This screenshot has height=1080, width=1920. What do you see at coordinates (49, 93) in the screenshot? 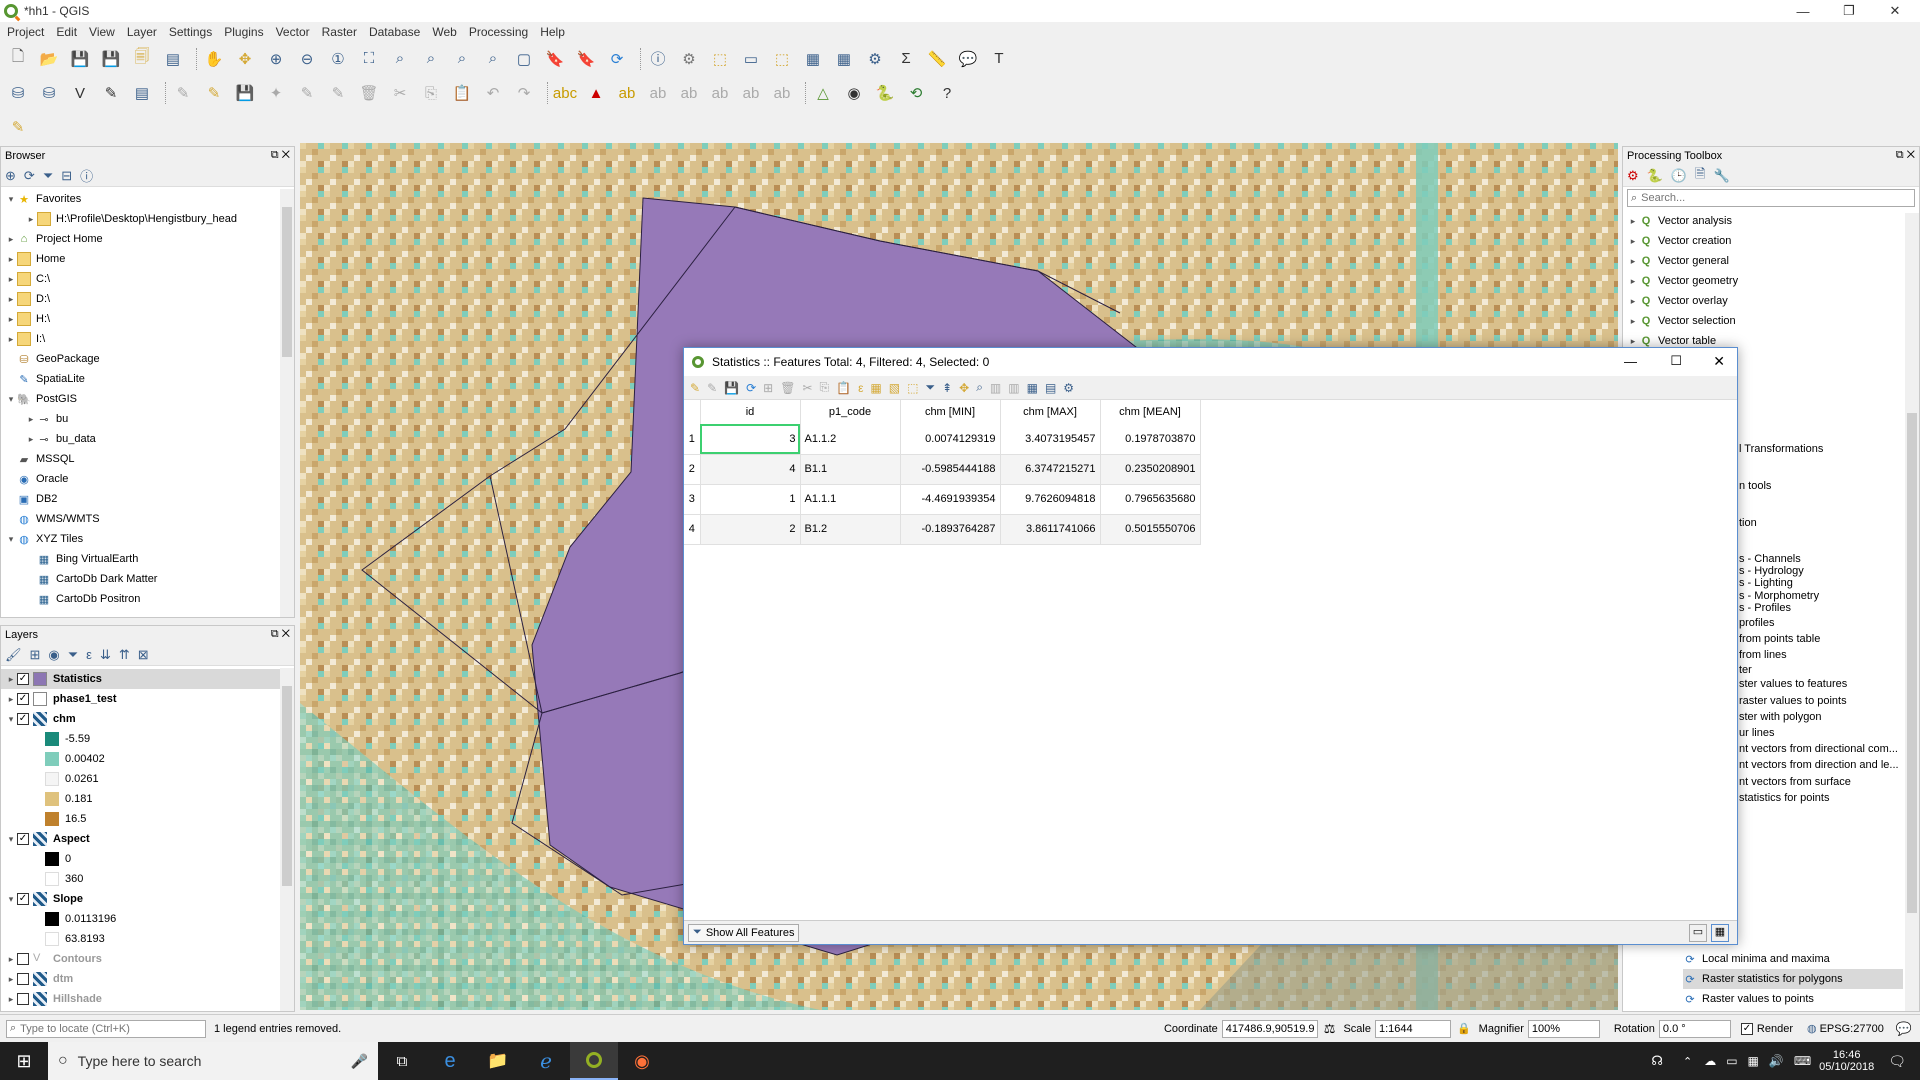
I see `new-geopackage-icon: ⛁` at bounding box center [49, 93].